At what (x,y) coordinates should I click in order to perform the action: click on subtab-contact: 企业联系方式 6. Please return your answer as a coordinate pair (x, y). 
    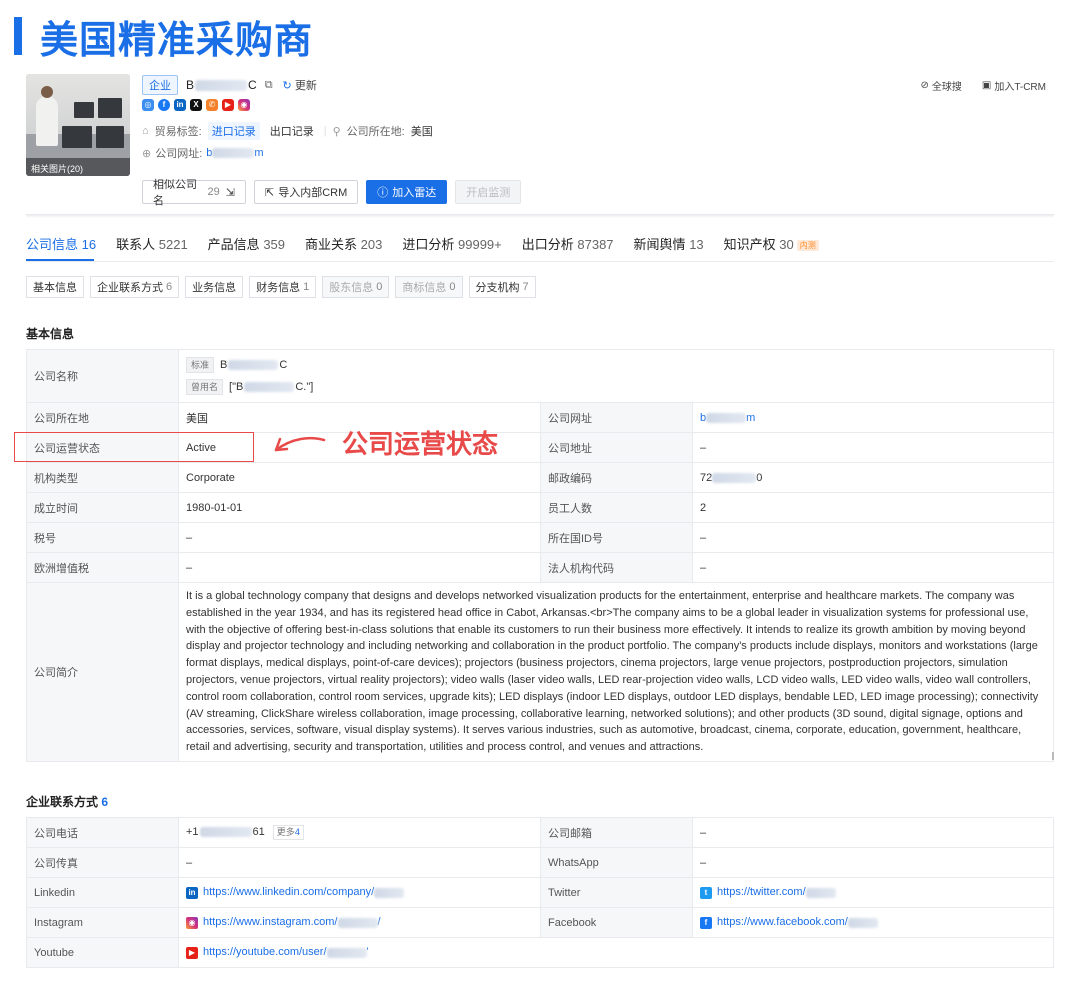
    Looking at the image, I should click on (135, 287).